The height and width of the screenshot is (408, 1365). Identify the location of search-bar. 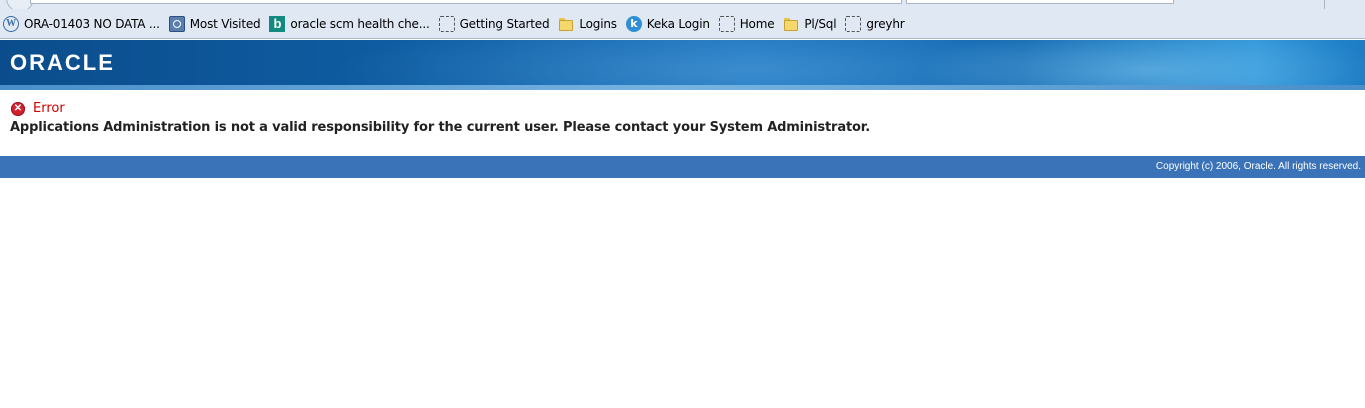
(1040, 2).